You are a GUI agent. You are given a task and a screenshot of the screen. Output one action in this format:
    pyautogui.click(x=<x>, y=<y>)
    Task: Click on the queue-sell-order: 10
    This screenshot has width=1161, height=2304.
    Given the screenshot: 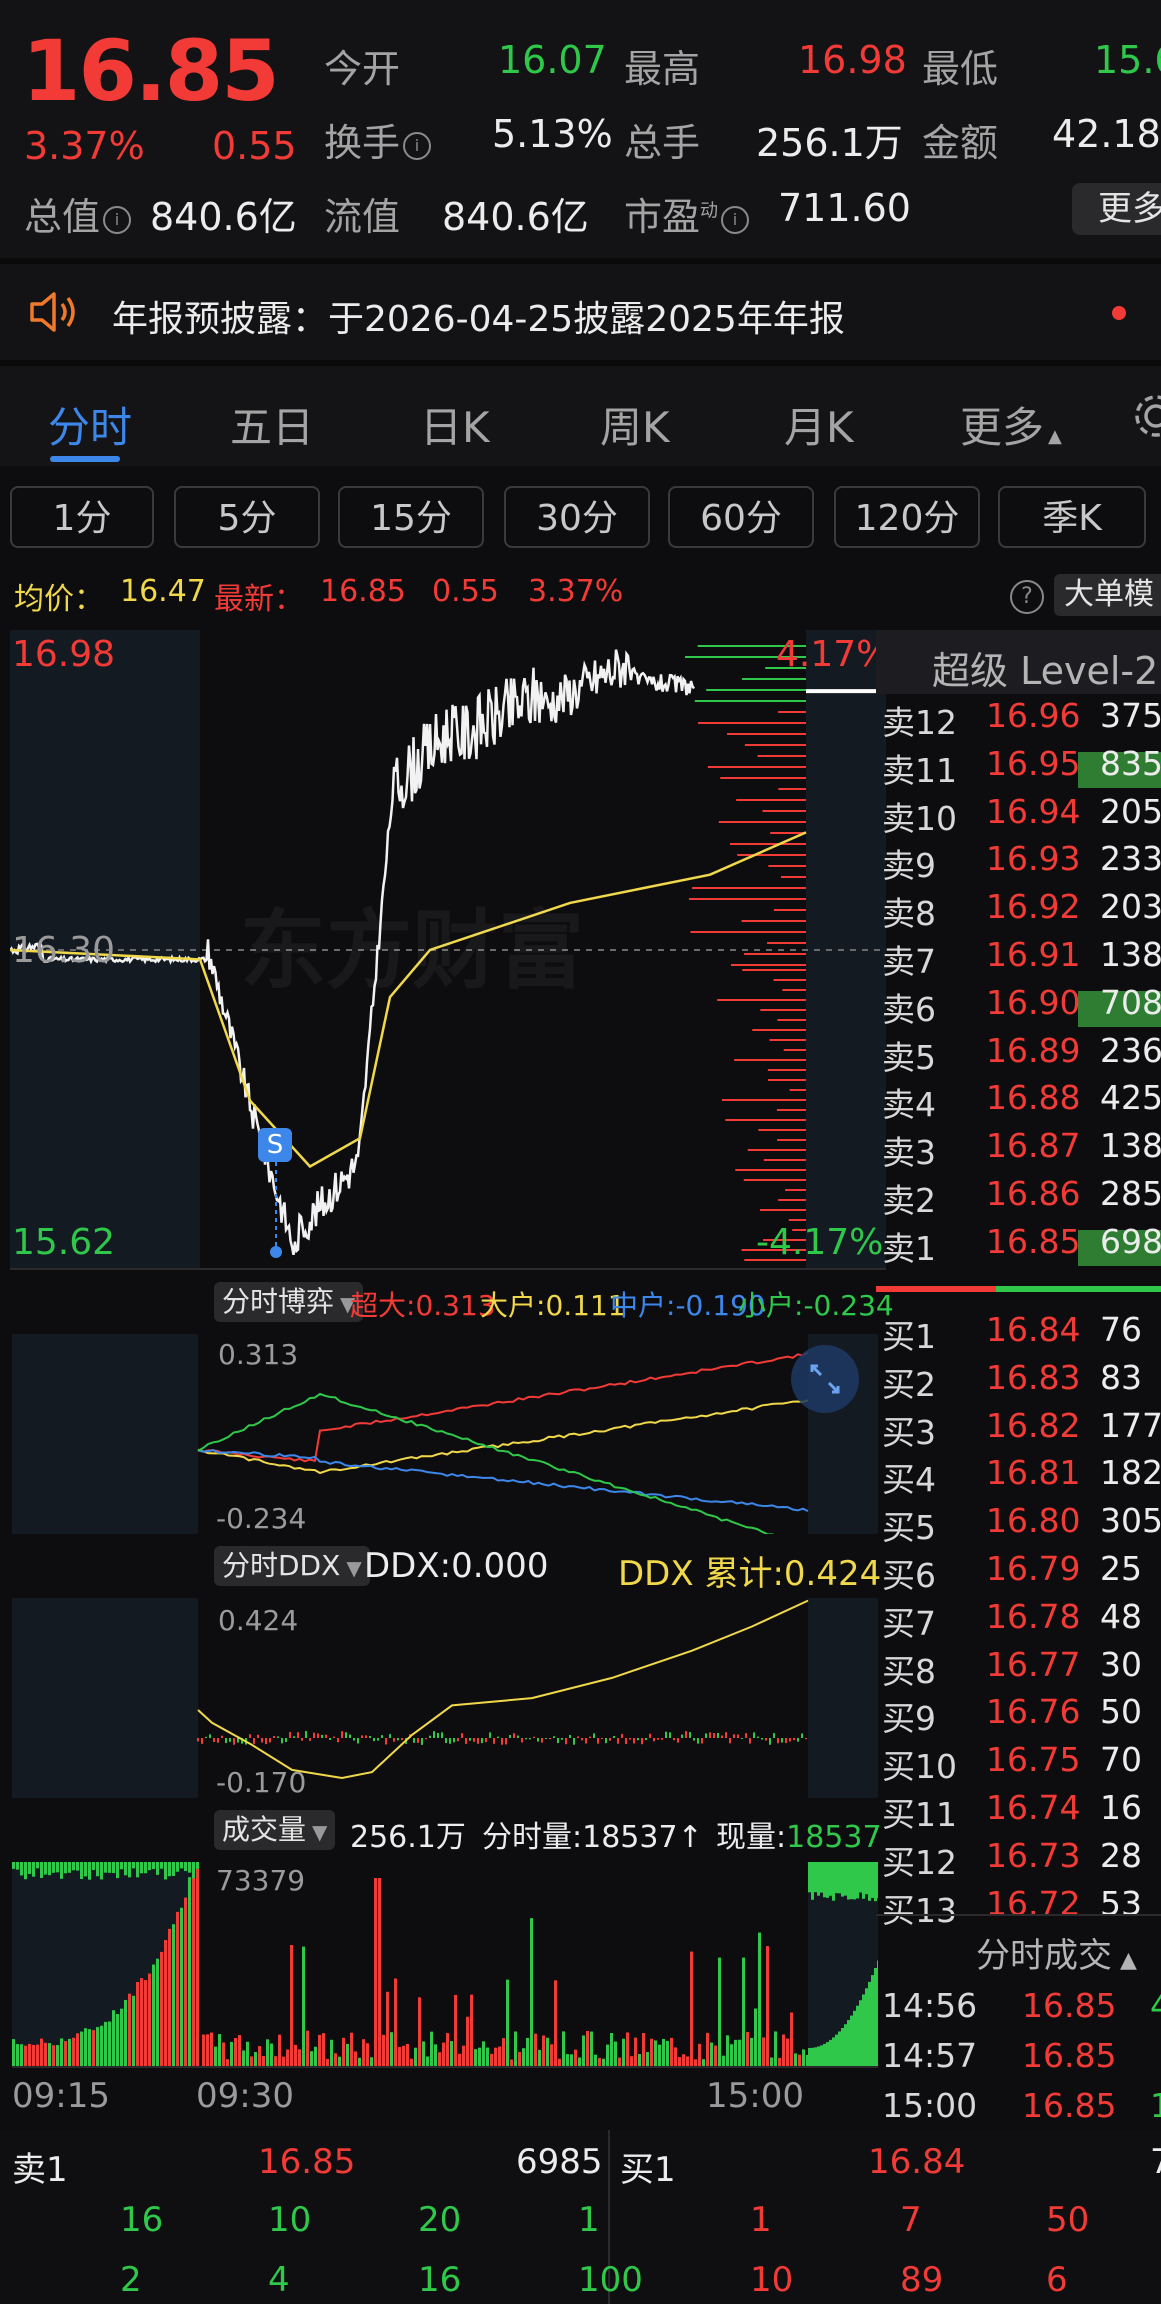 What is the action you would take?
    pyautogui.click(x=290, y=2220)
    